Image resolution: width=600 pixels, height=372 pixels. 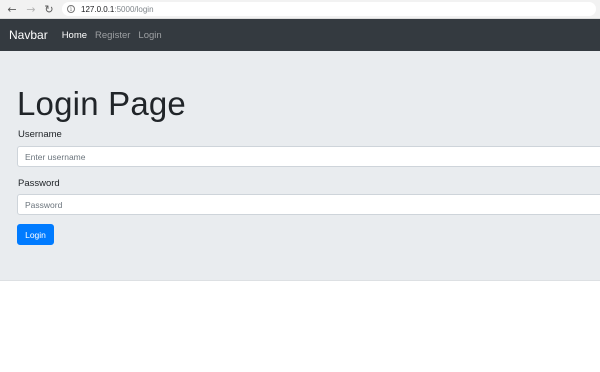 What do you see at coordinates (98, 9) in the screenshot?
I see `url-host: 127.0.0.1` at bounding box center [98, 9].